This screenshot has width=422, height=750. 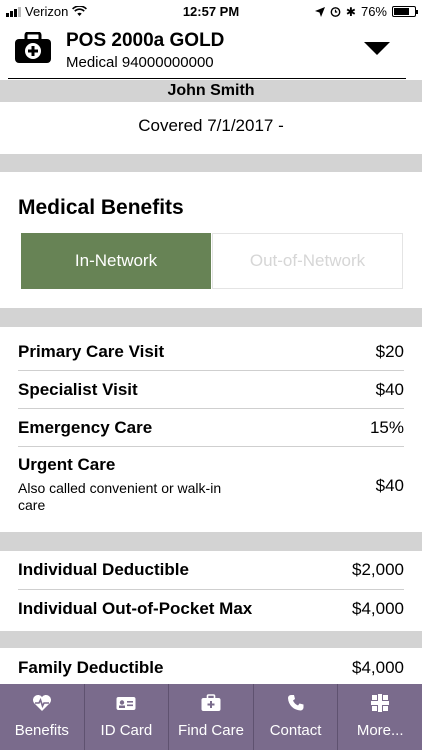 What do you see at coordinates (211, 128) in the screenshot?
I see `coverage-dates: Covered 7/1/2017 -` at bounding box center [211, 128].